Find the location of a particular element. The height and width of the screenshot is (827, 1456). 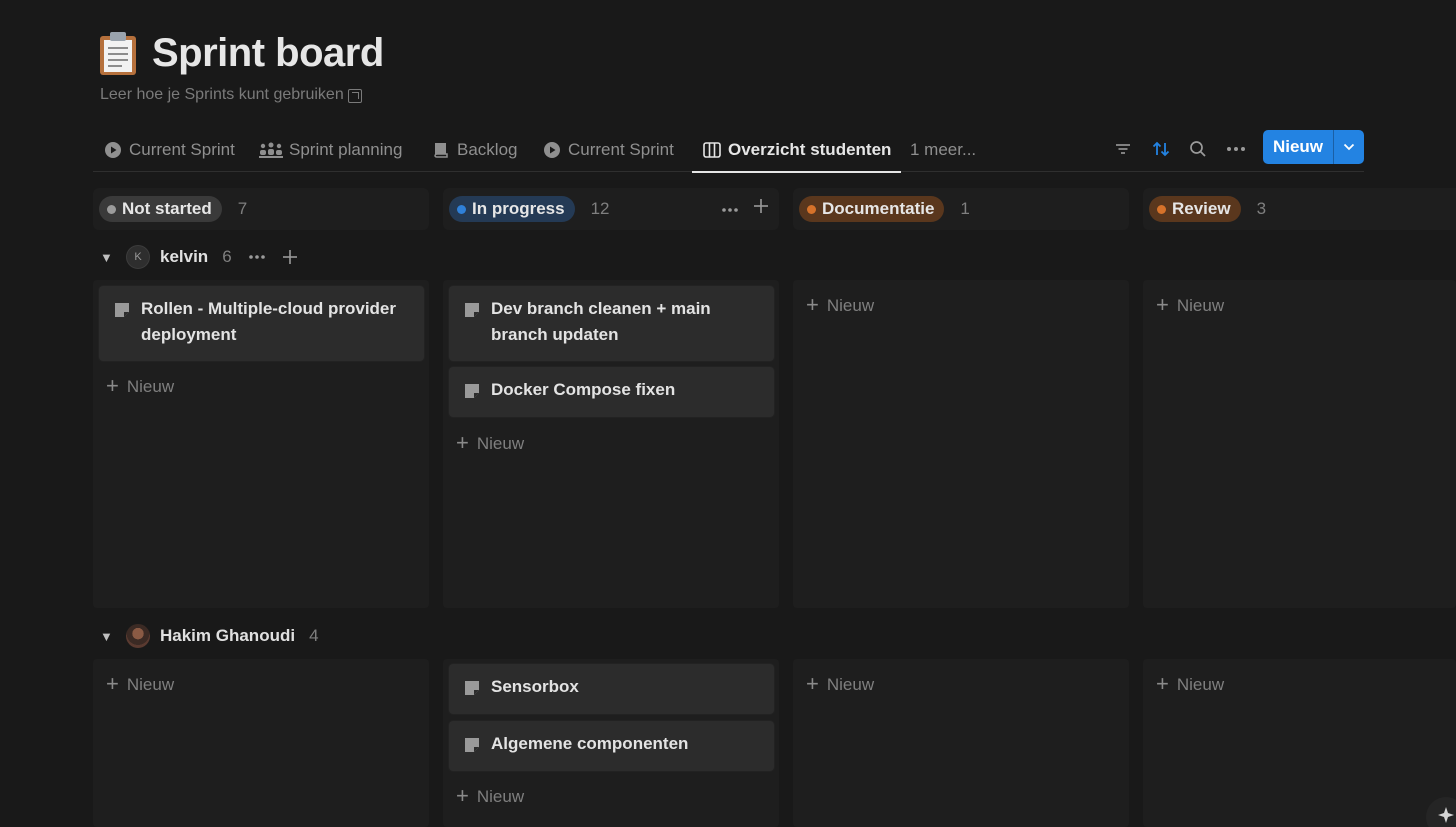

subtitle-text: Leer hoe je Sprints kunt gebruiken is located at coordinates (222, 95).